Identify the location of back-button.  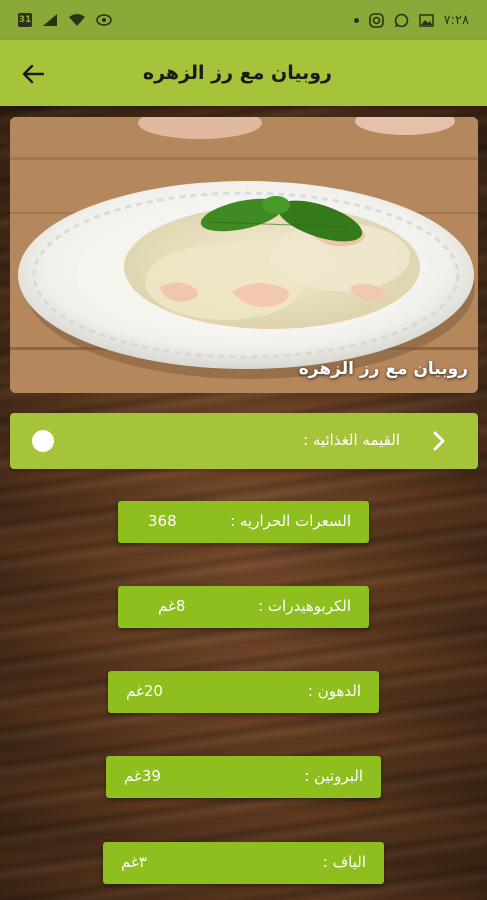
(33, 74).